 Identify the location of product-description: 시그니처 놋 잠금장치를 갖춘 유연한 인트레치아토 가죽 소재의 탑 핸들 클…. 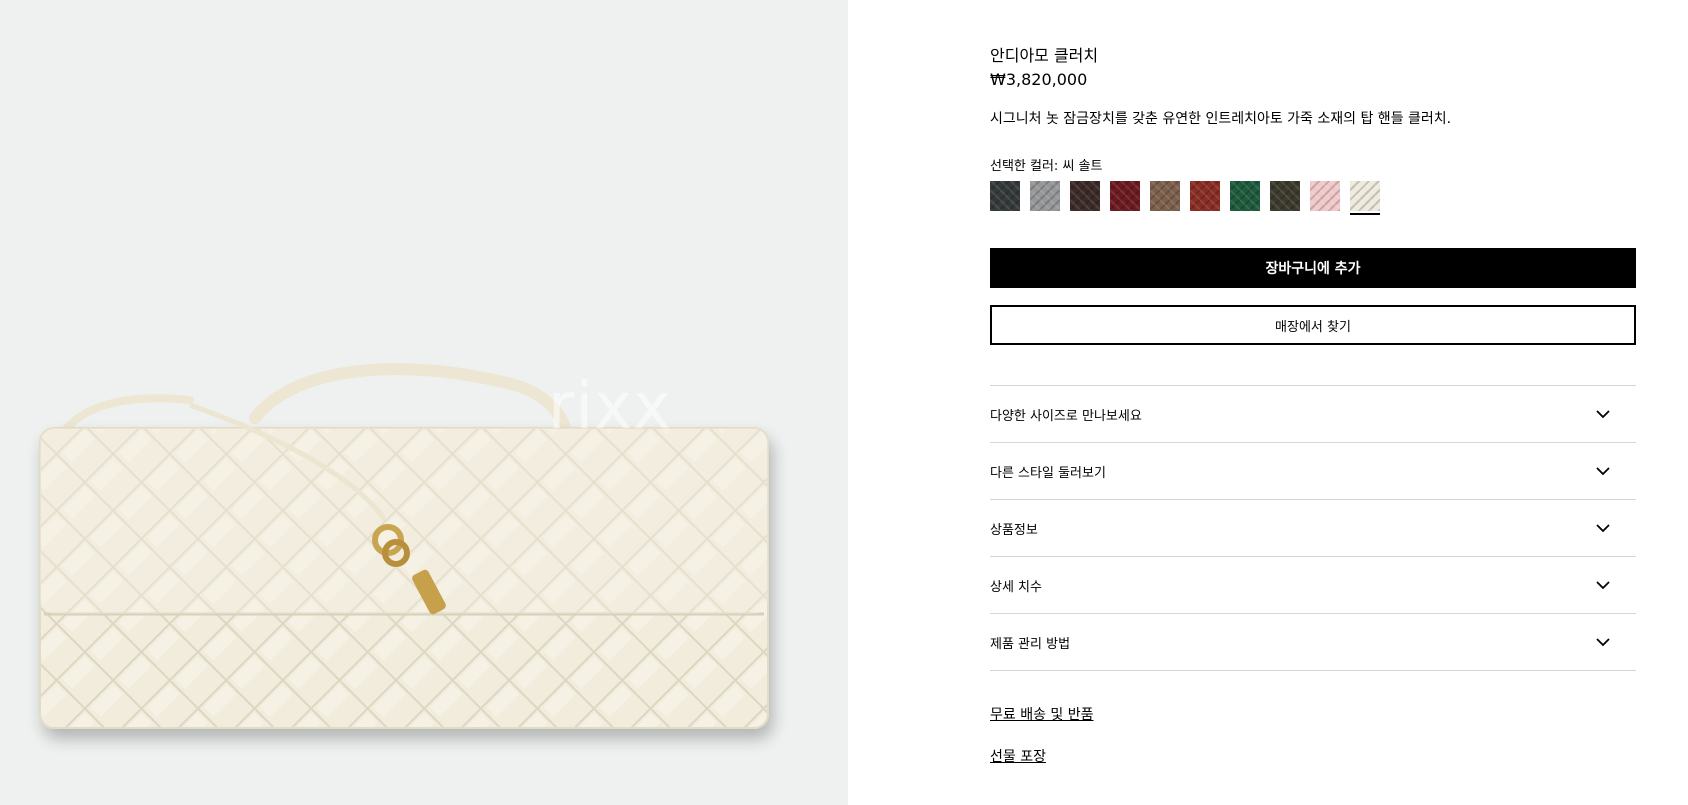
(1221, 119).